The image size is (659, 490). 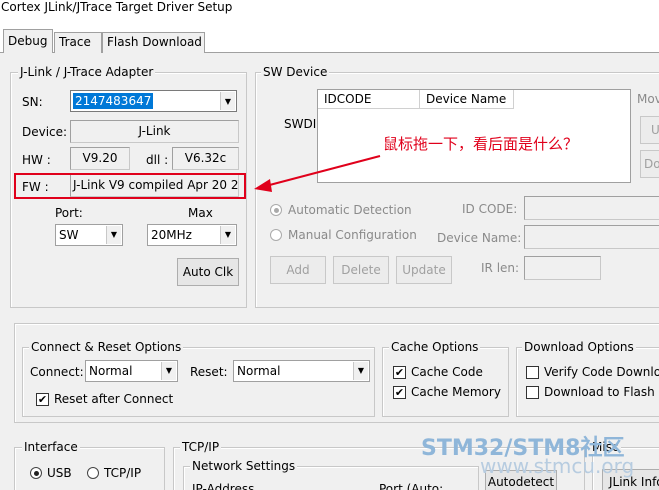 I want to click on tcpip-radio, so click(x=93, y=473).